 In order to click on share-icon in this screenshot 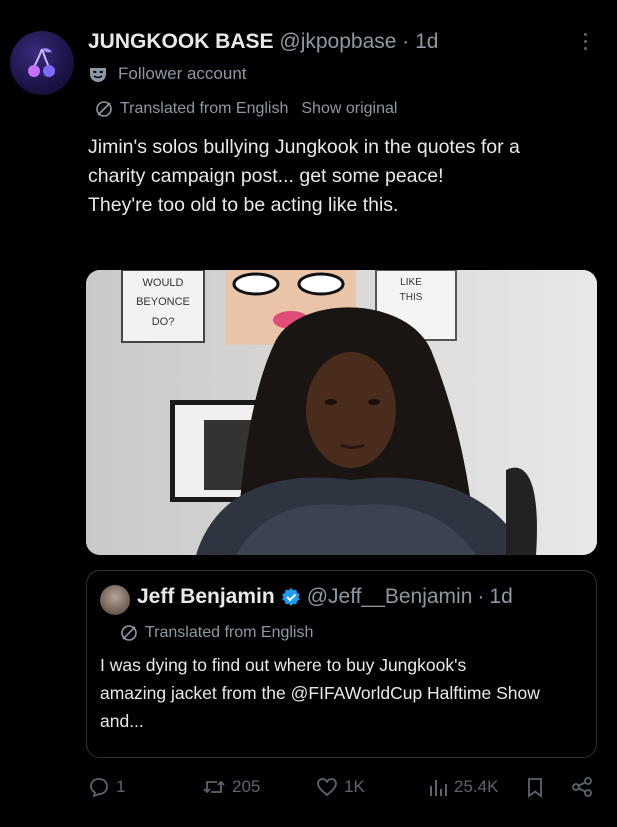, I will do `click(582, 787)`.